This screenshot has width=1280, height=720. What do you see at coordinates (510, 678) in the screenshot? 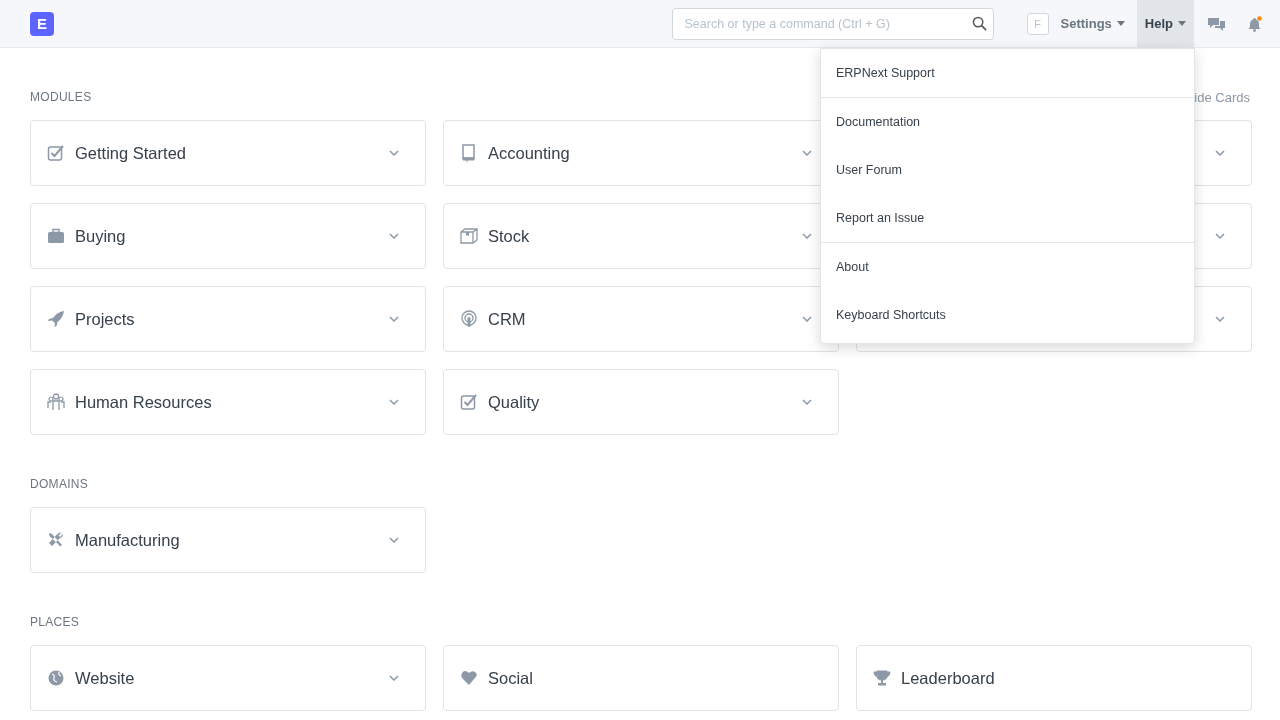
I see `card-title: Social` at bounding box center [510, 678].